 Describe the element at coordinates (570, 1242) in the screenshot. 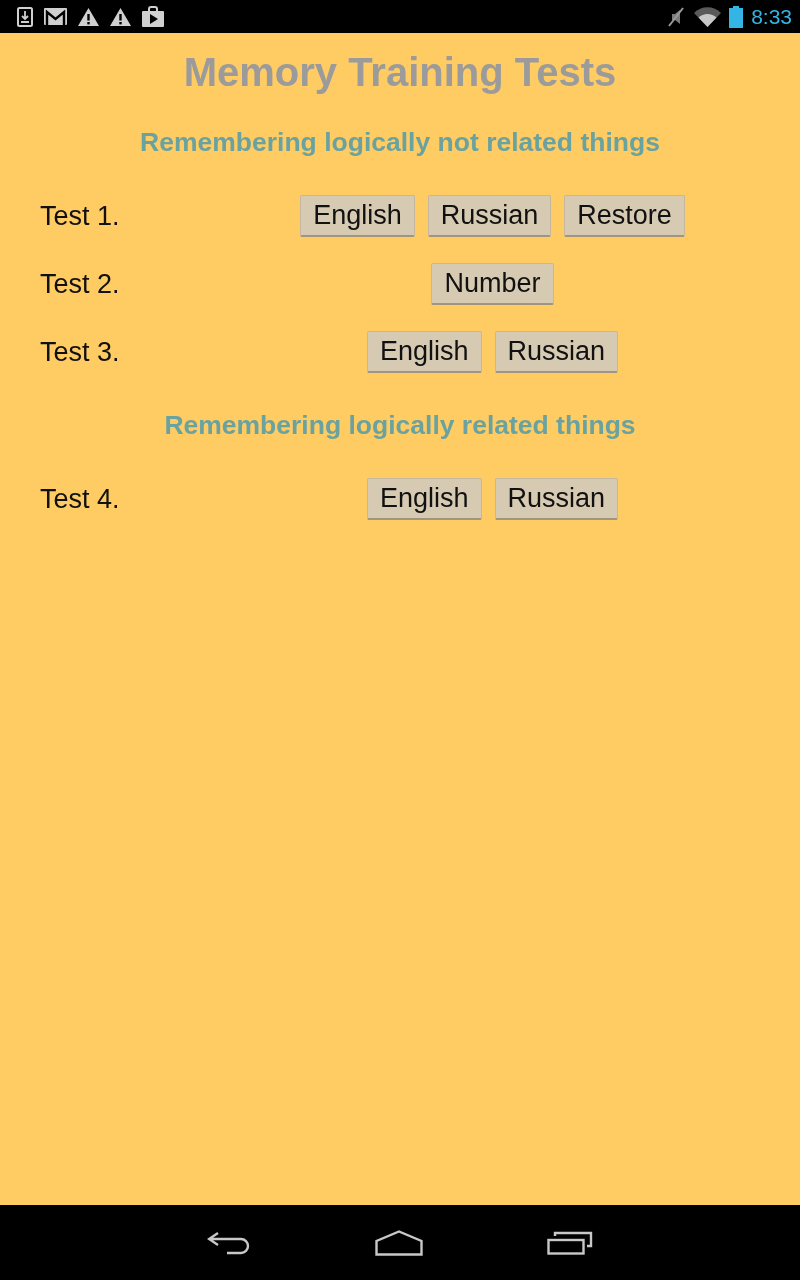

I see `recent-apps-icon` at that location.